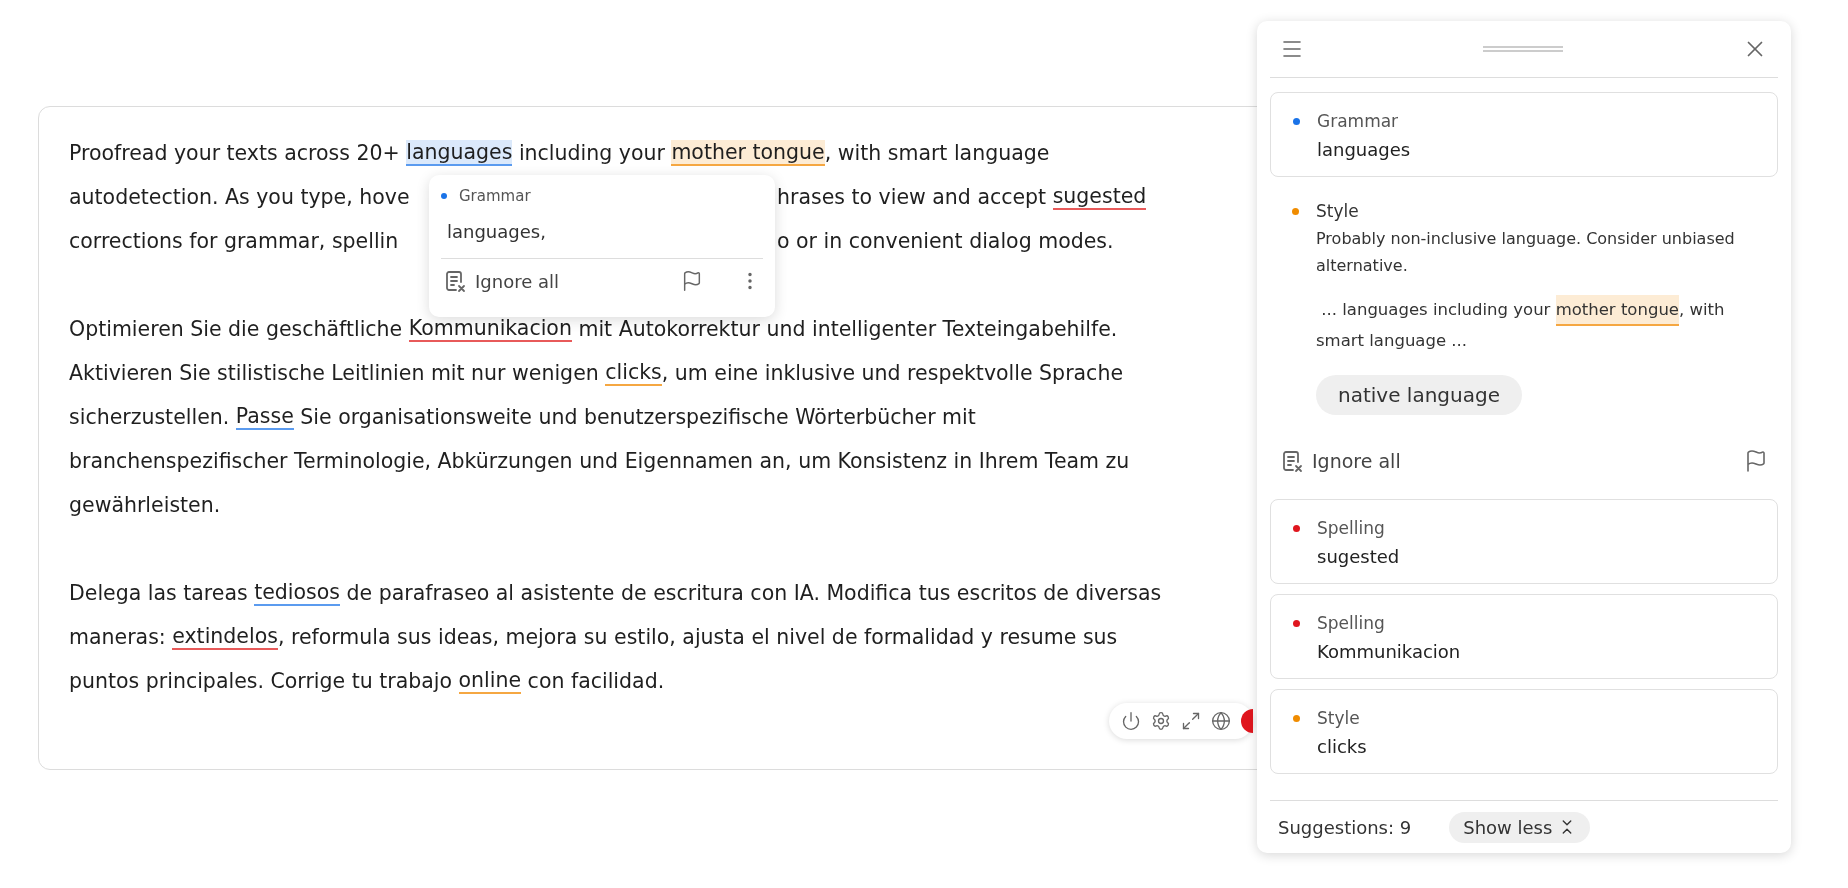  What do you see at coordinates (637, 417) in the screenshot?
I see `text-run: Sie organisationsweite und benutzerspezifische Wörterbücher mit` at bounding box center [637, 417].